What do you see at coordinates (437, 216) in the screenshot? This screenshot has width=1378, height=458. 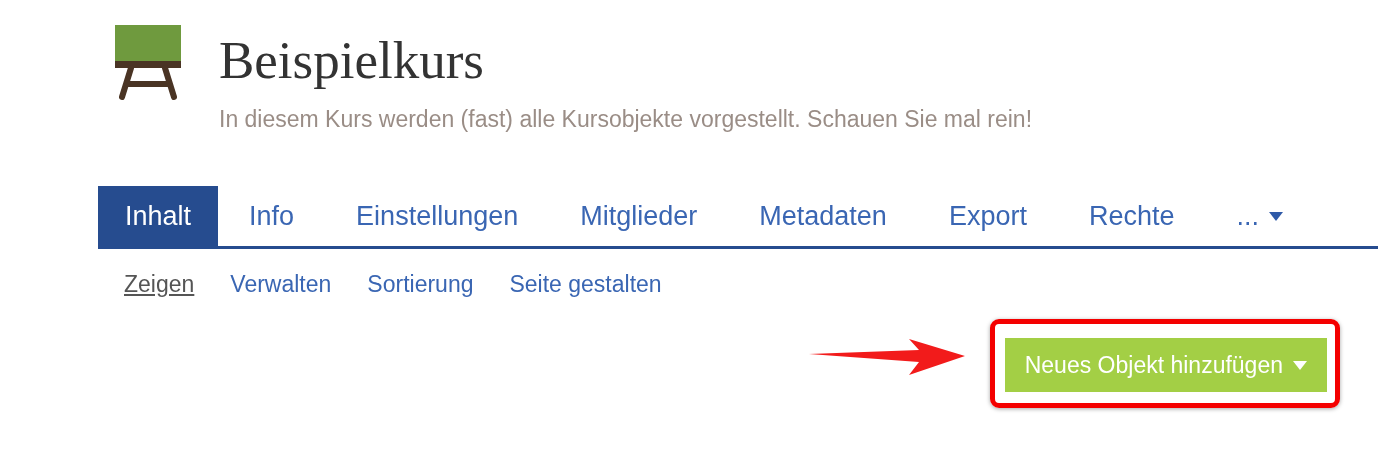 I see `tab: Einstellungen` at bounding box center [437, 216].